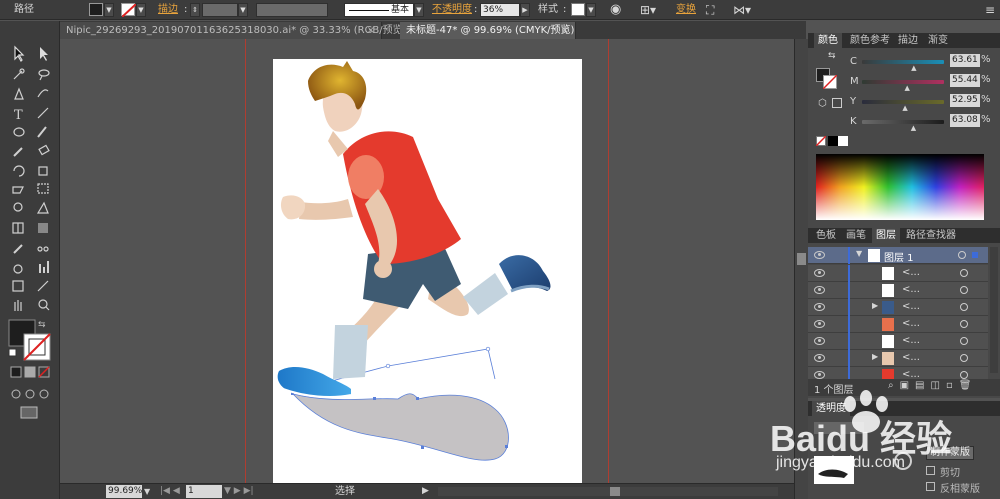 This screenshot has height=499, width=1000. What do you see at coordinates (843, 141) in the screenshot?
I see `white-color-chip` at bounding box center [843, 141].